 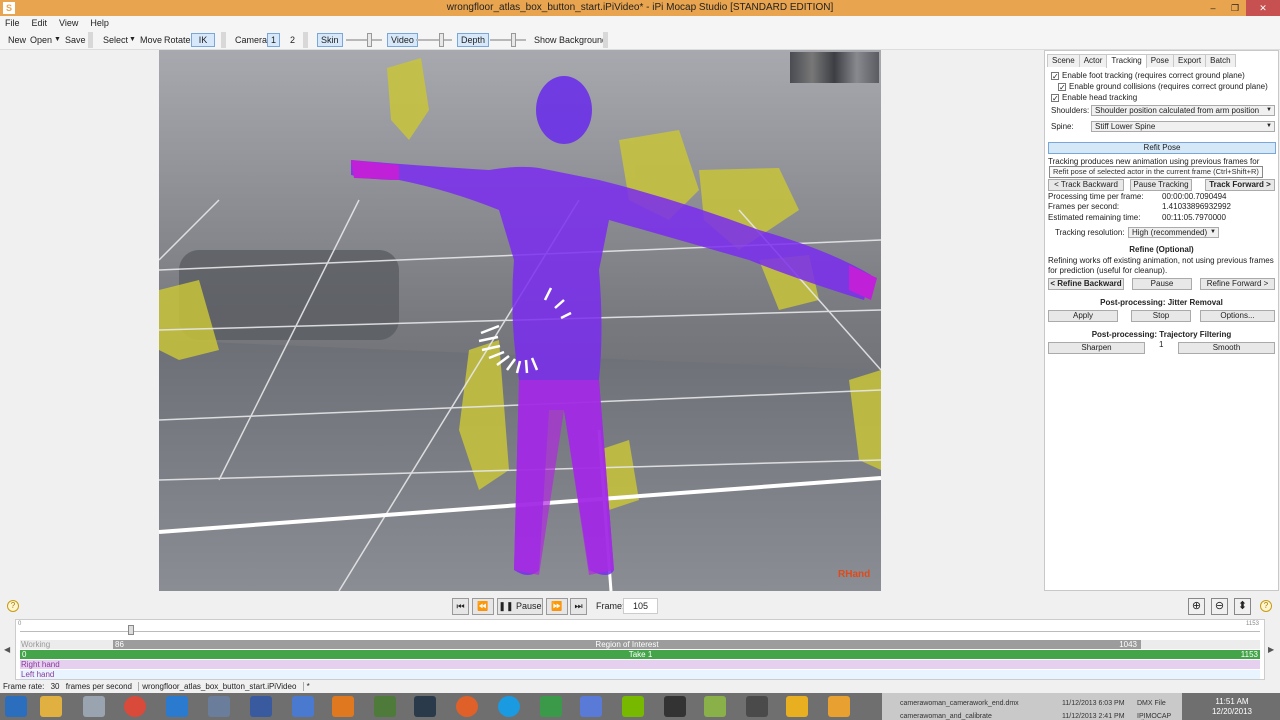 I want to click on depth-slider, so click(x=508, y=40).